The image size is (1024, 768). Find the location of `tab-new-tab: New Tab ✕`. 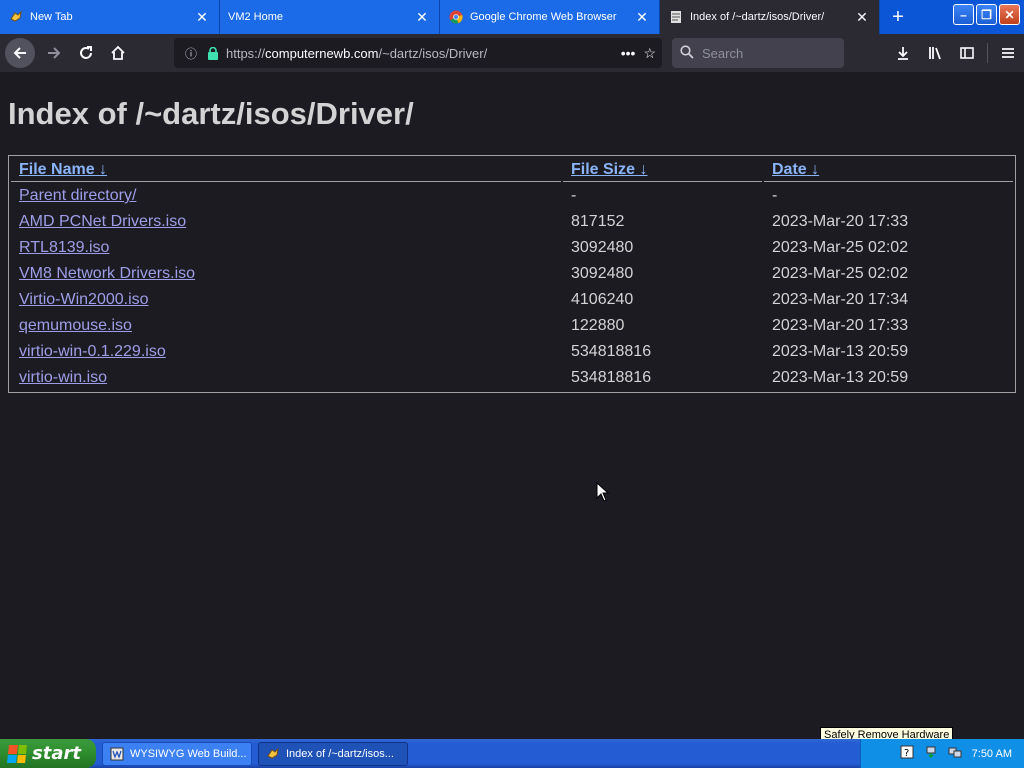

tab-new-tab: New Tab ✕ is located at coordinates (110, 17).